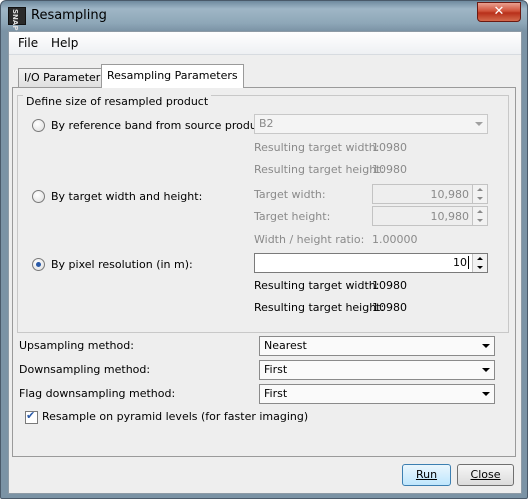 This screenshot has height=499, width=528. I want to click on target-width-label: Target width:, so click(290, 194).